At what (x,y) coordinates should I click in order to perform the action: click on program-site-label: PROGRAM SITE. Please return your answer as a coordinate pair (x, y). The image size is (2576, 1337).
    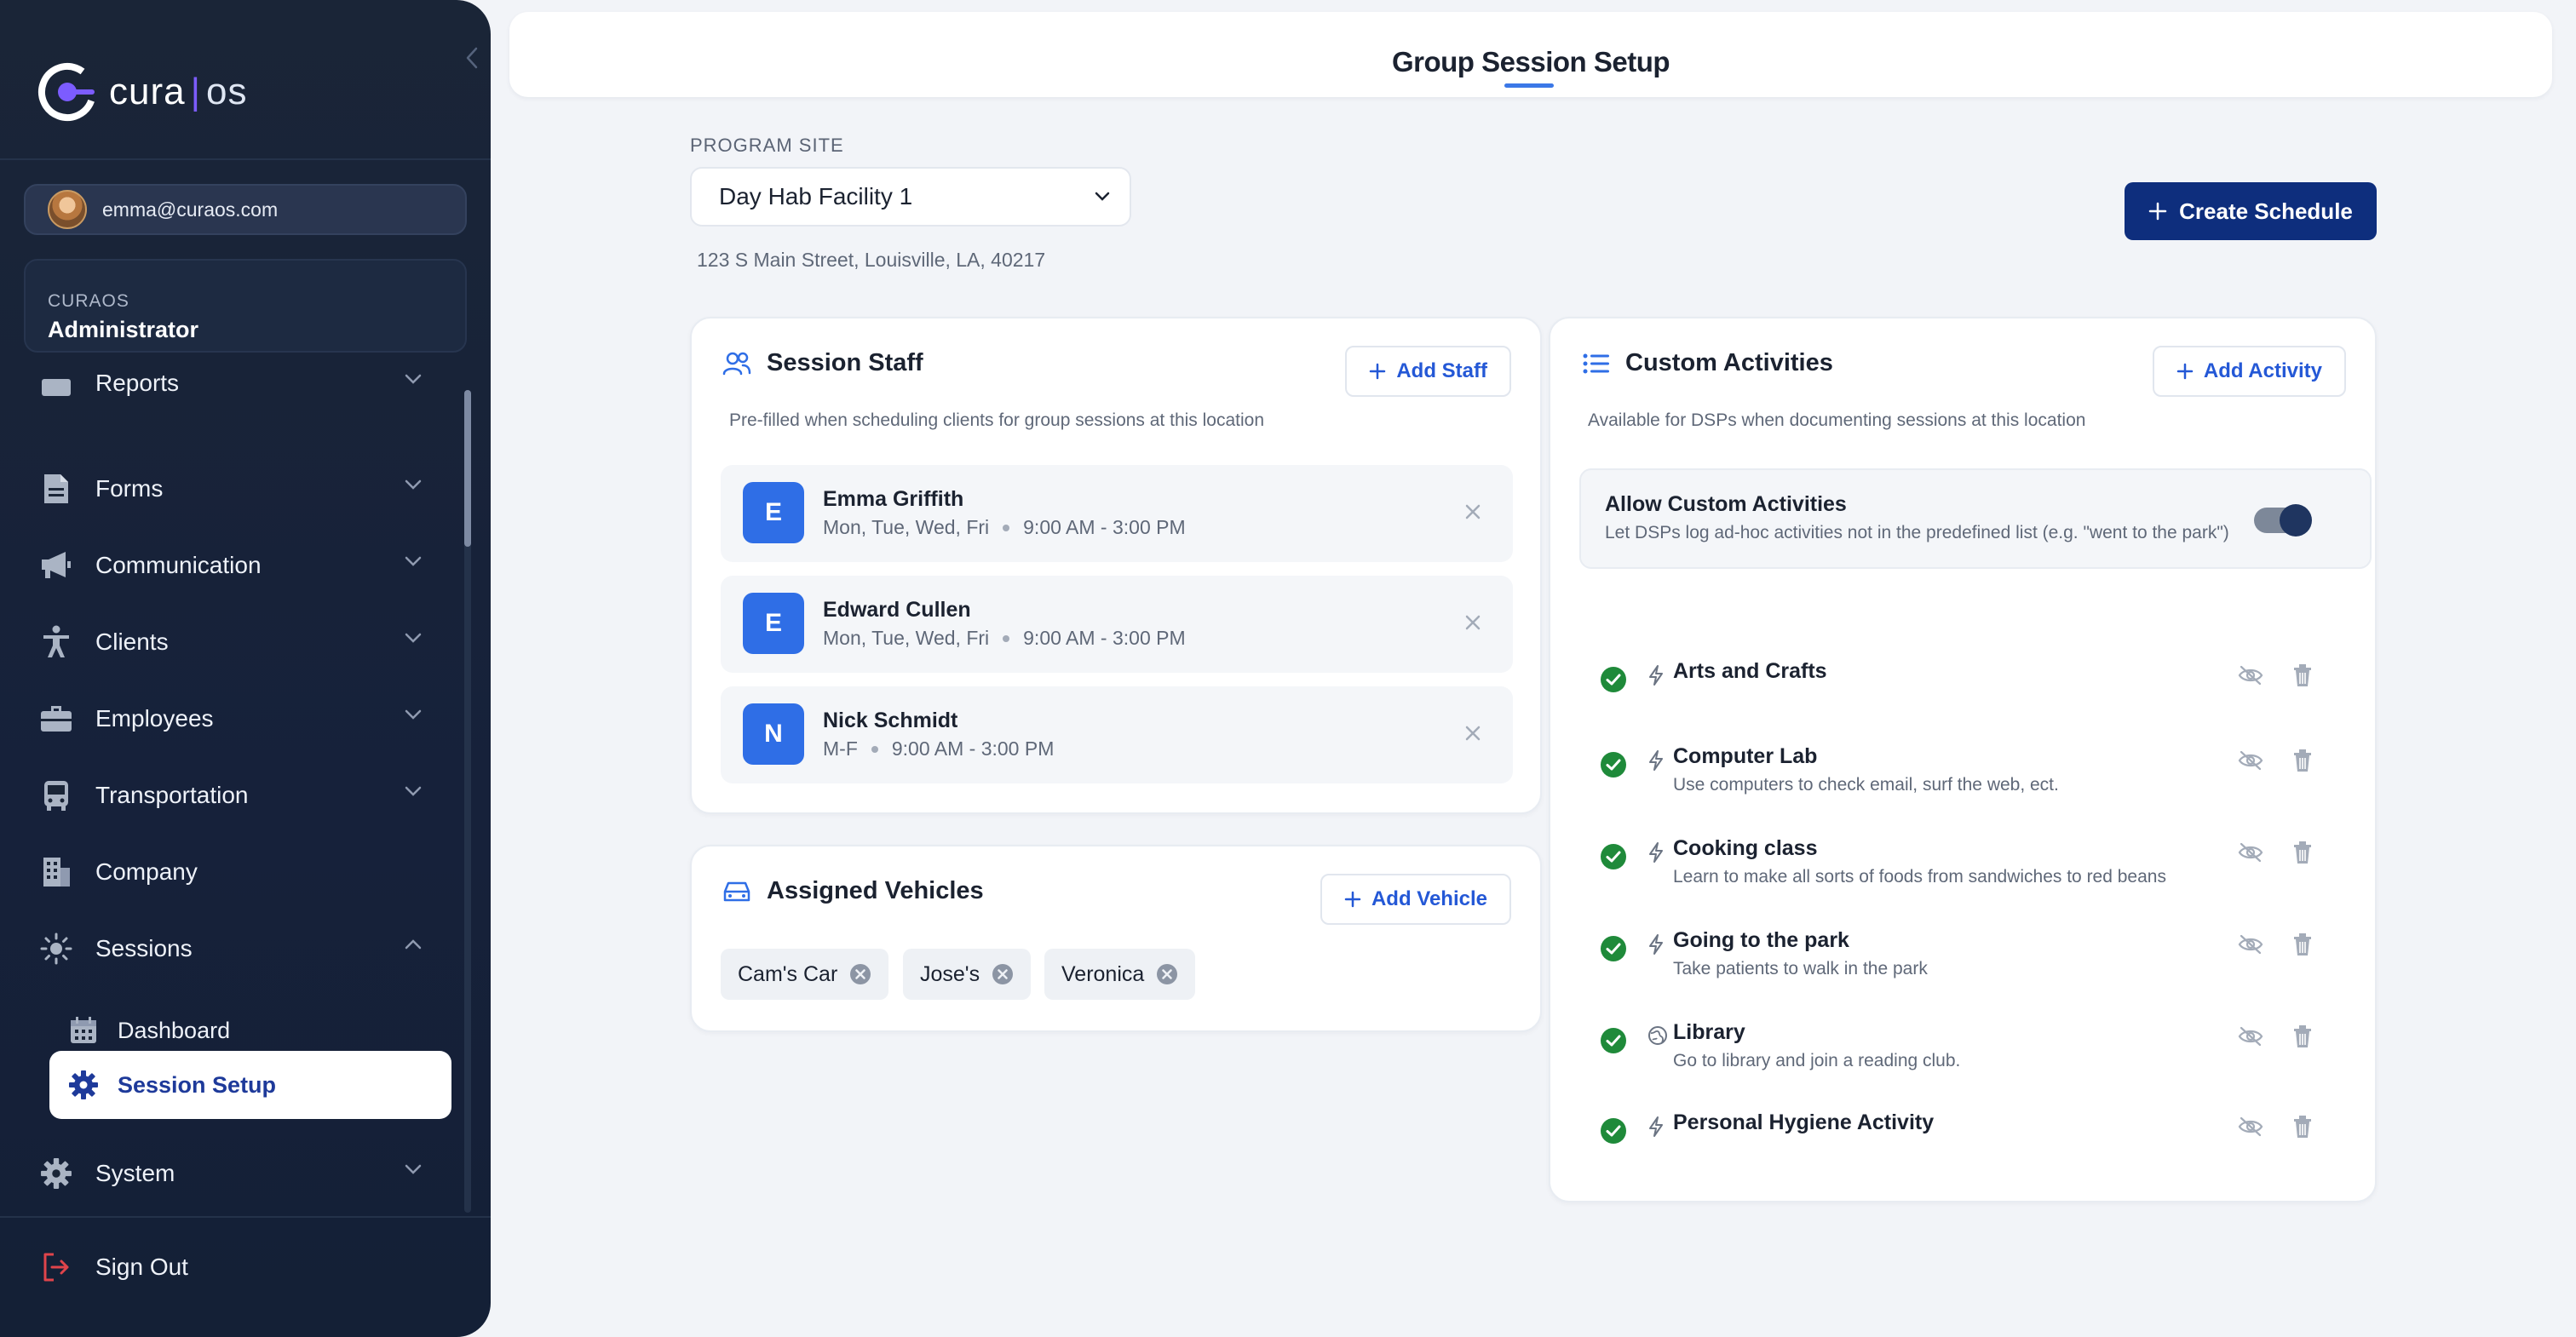
    Looking at the image, I should click on (767, 146).